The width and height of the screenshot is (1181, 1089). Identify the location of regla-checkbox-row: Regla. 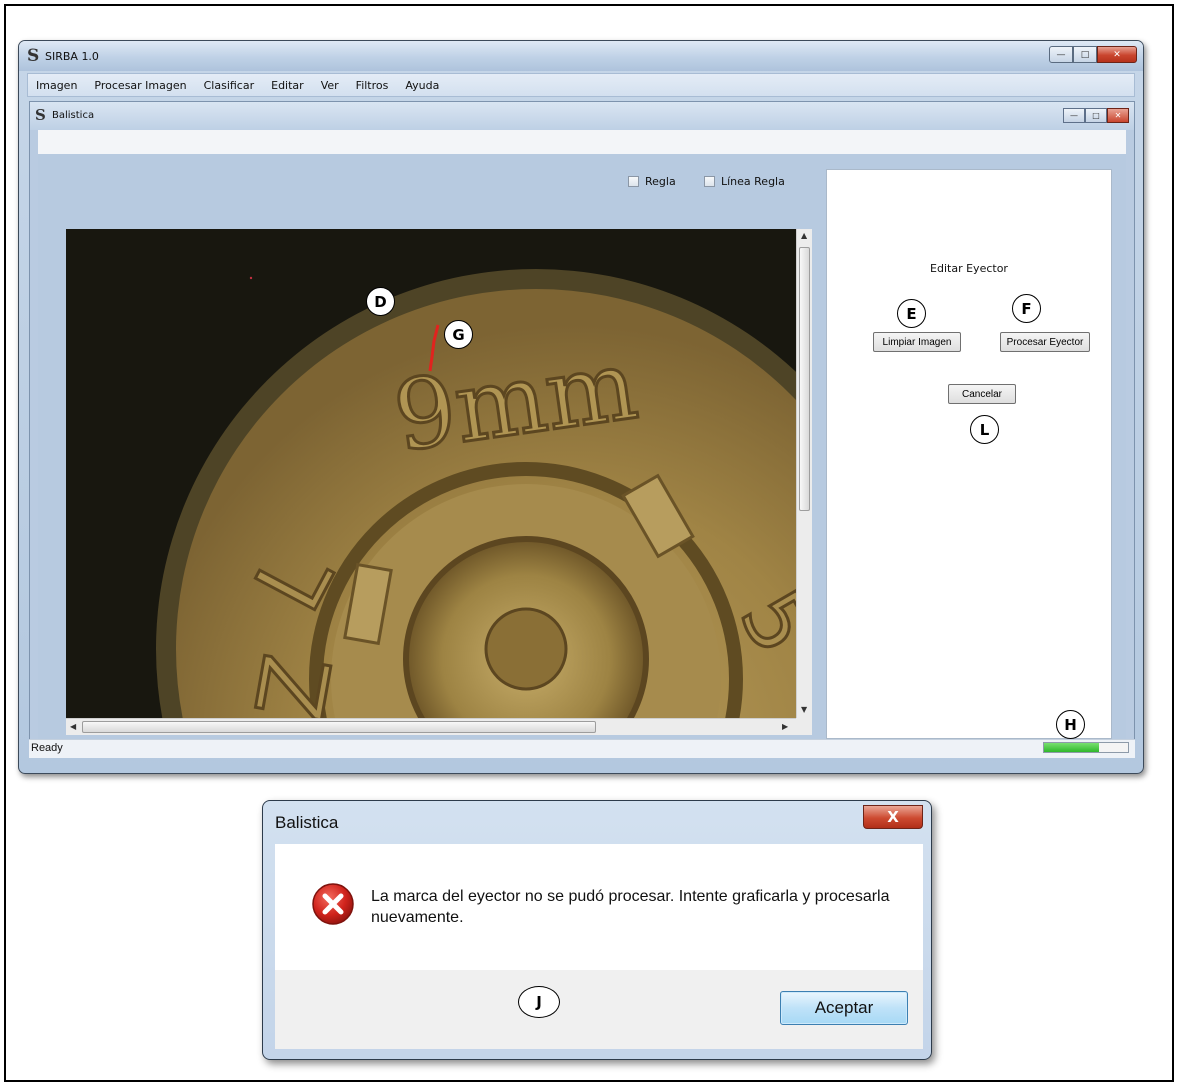
(652, 181).